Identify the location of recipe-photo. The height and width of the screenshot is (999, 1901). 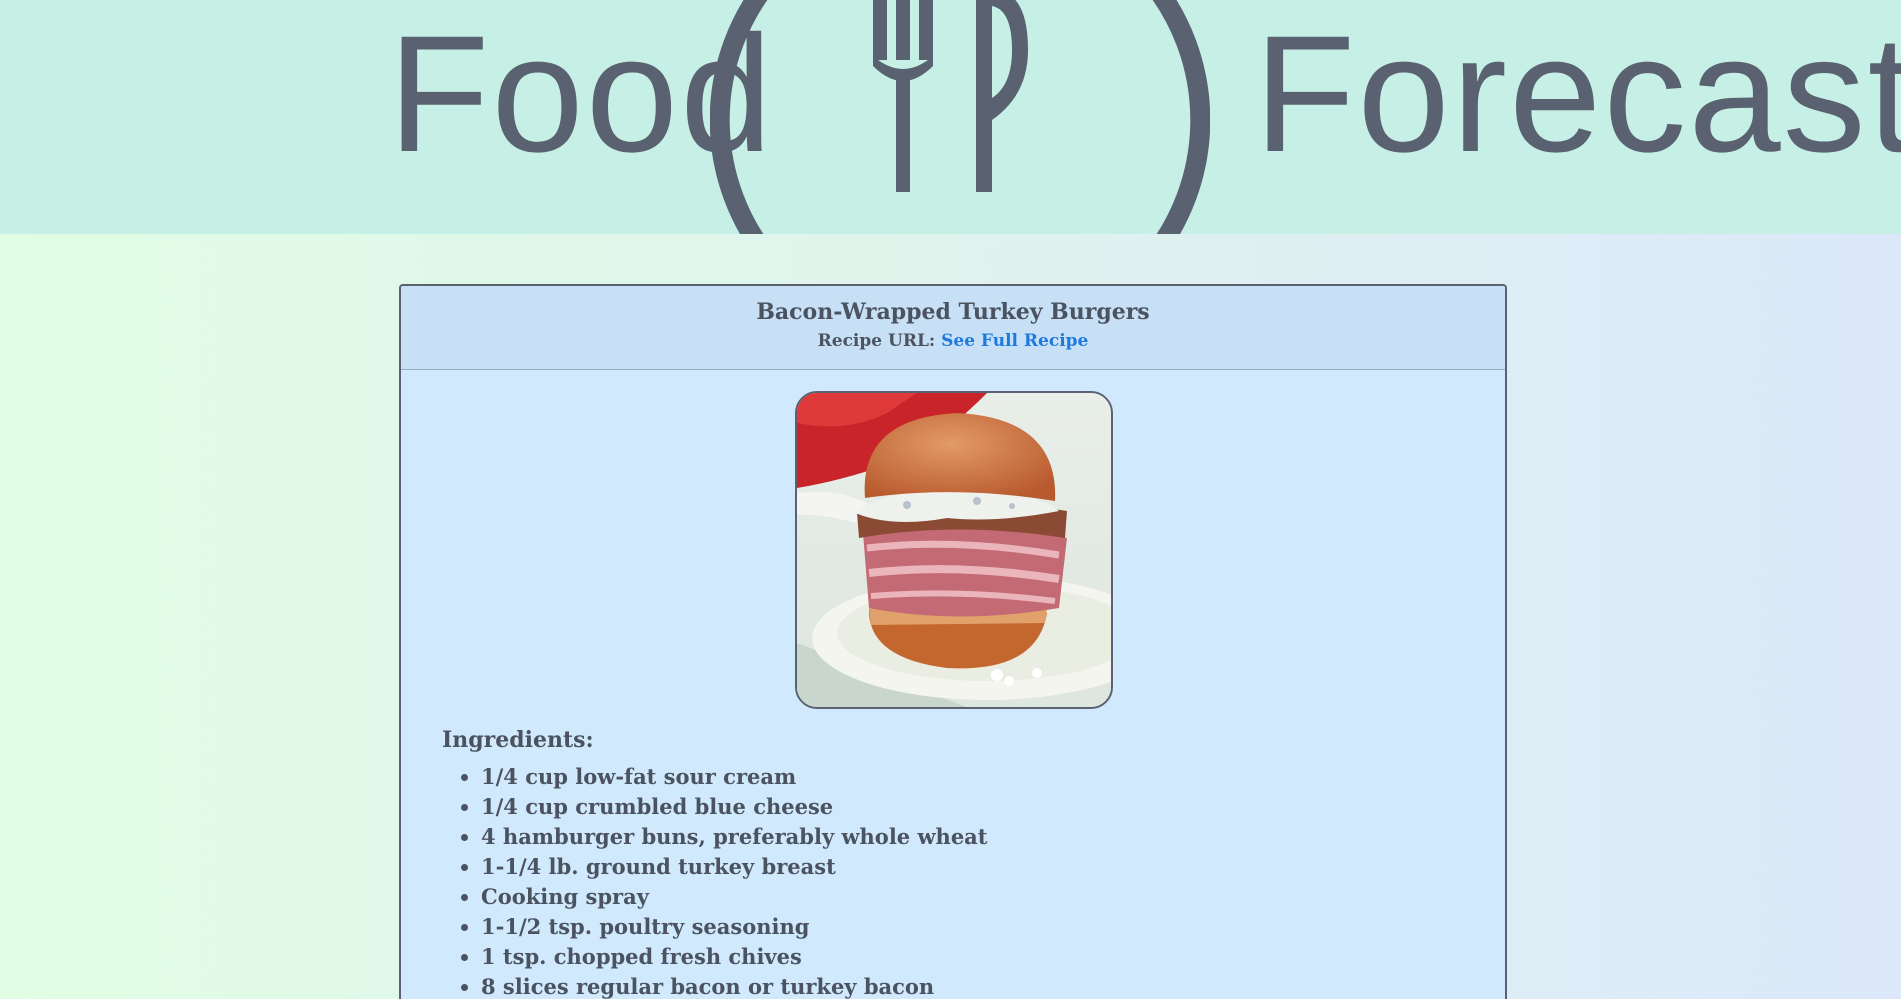
(954, 550).